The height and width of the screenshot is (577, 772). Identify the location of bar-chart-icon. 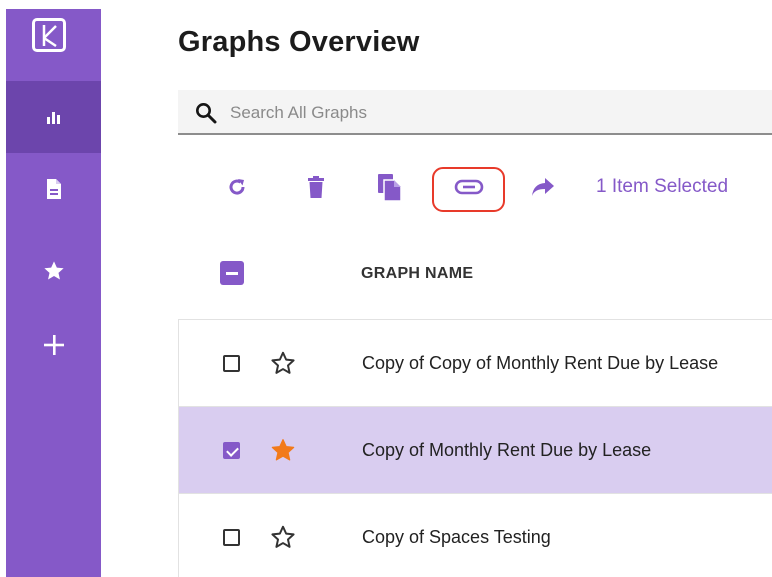
(53, 118).